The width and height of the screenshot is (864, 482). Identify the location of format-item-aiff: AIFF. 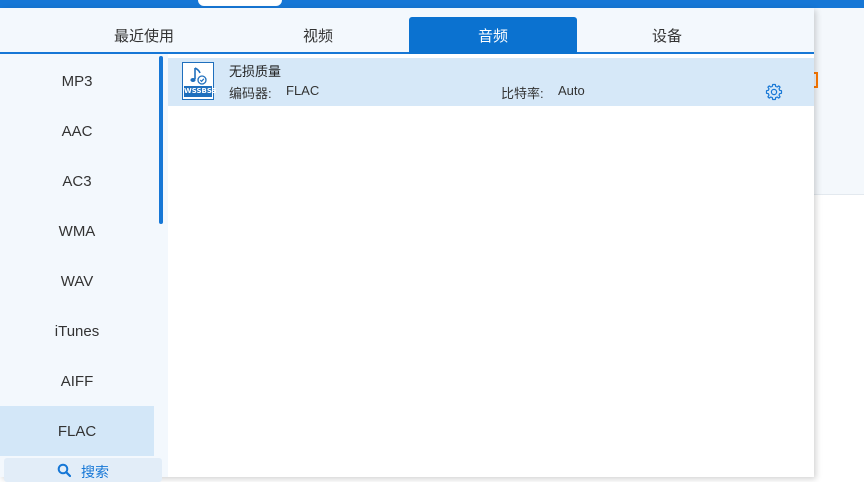
(77, 381).